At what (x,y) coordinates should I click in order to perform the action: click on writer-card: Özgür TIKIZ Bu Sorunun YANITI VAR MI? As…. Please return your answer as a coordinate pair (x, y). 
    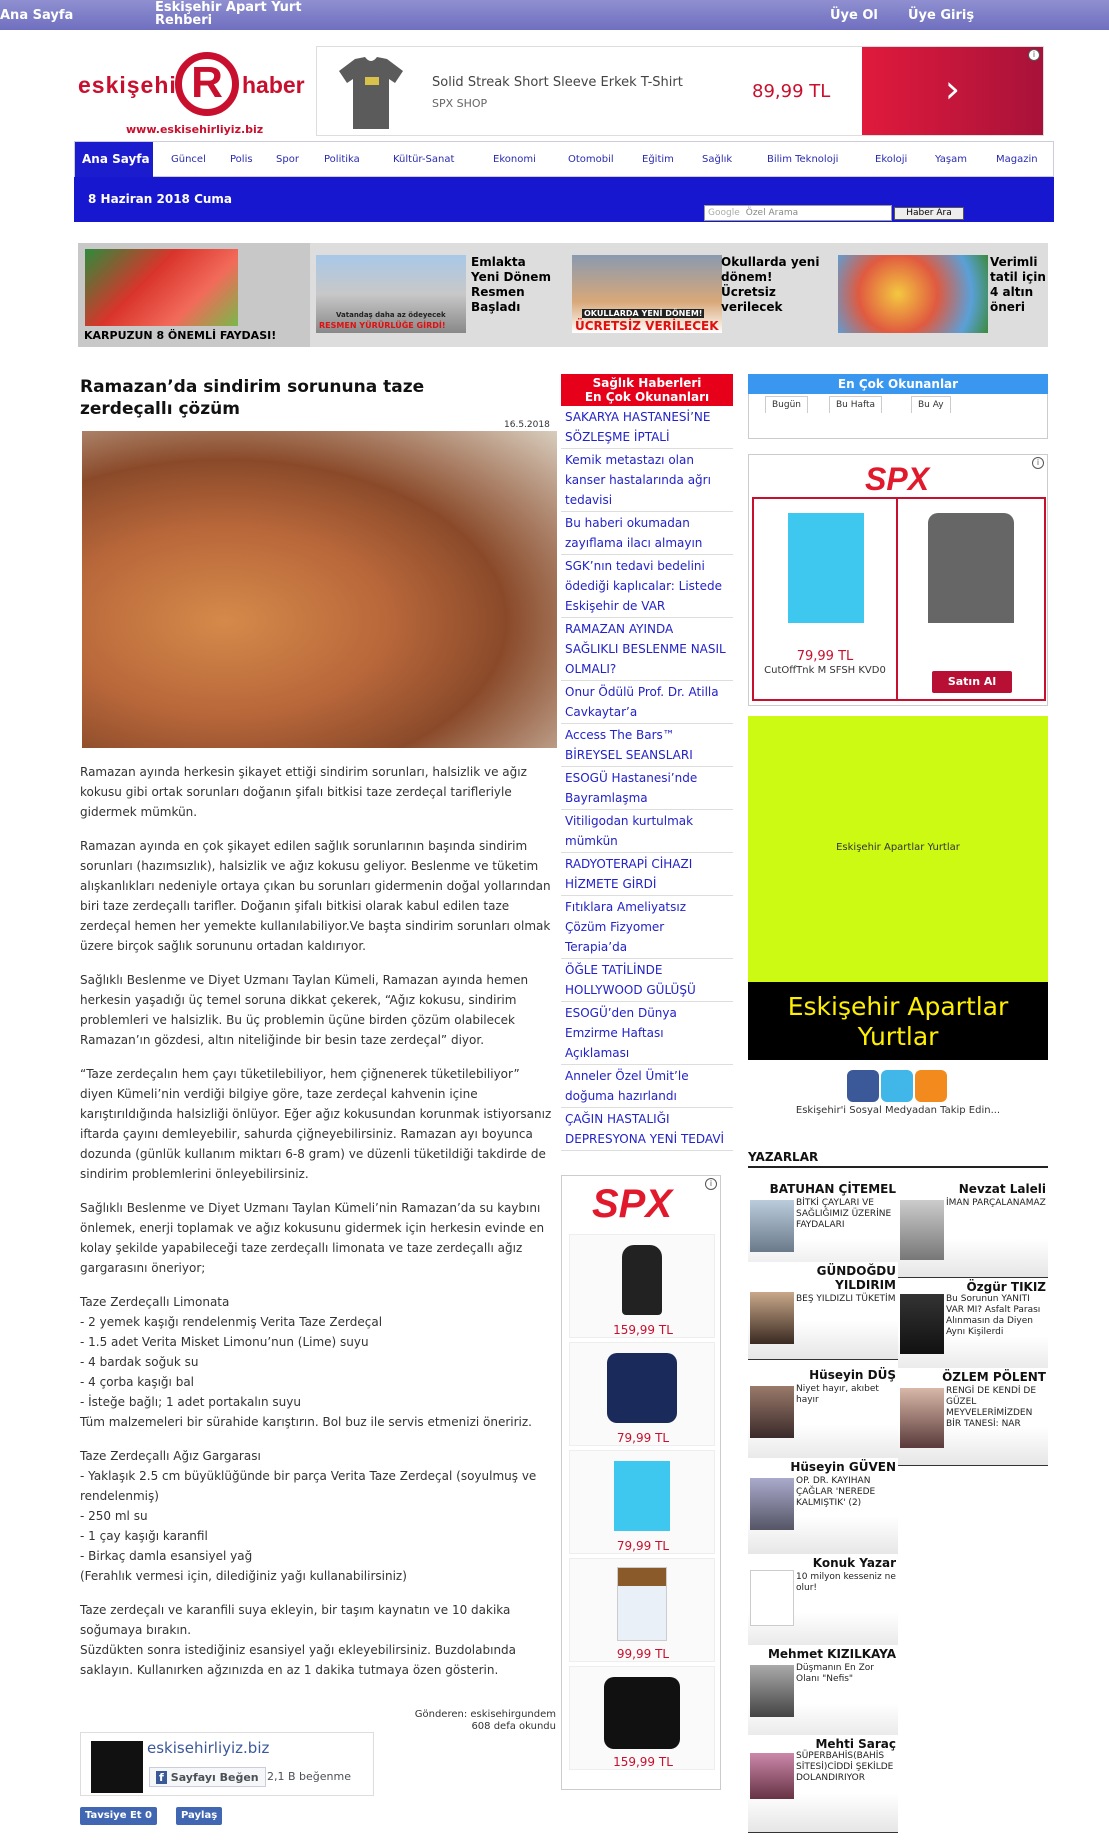
    Looking at the image, I should click on (973, 1327).